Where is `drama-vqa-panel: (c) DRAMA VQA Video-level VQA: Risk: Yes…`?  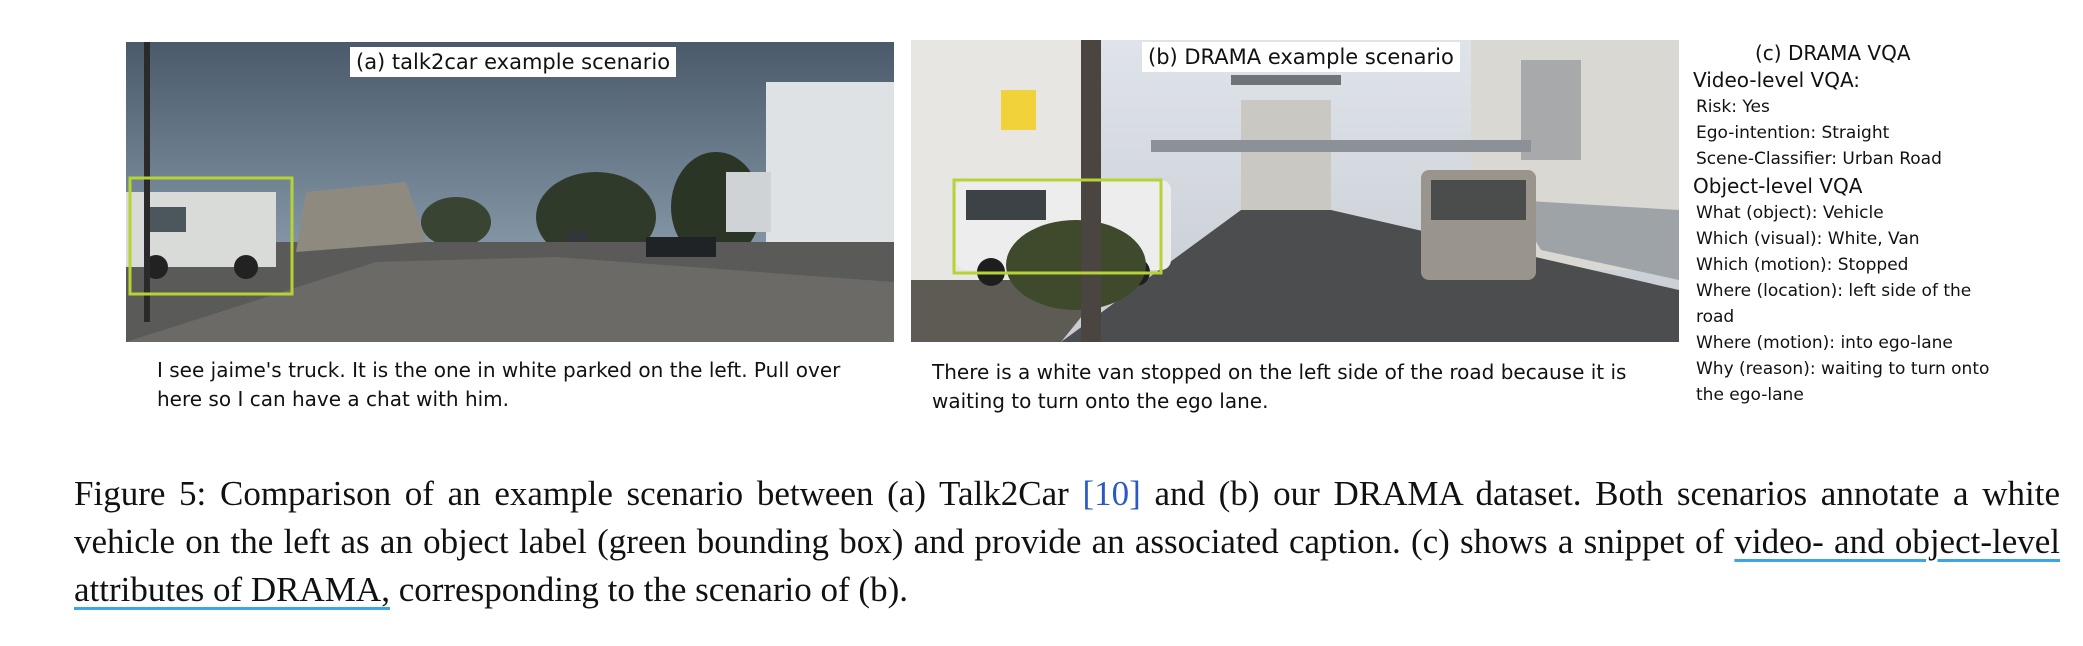
drama-vqa-panel: (c) DRAMA VQA Video-level VQA: Risk: Yes… is located at coordinates (1873, 224).